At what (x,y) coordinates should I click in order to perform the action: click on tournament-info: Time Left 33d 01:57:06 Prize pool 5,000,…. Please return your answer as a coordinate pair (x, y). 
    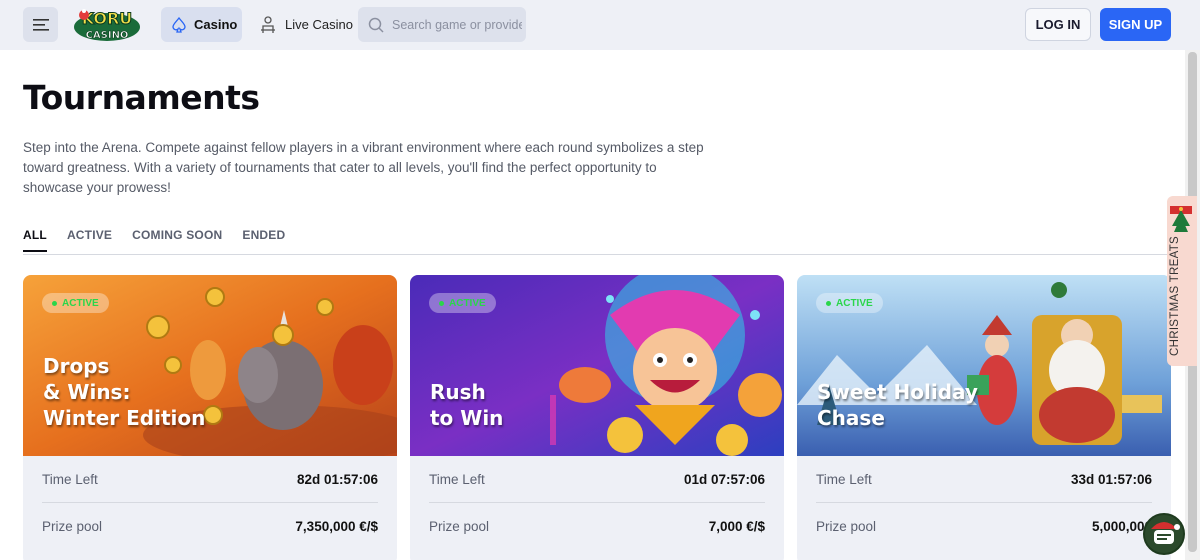
    Looking at the image, I should click on (984, 502).